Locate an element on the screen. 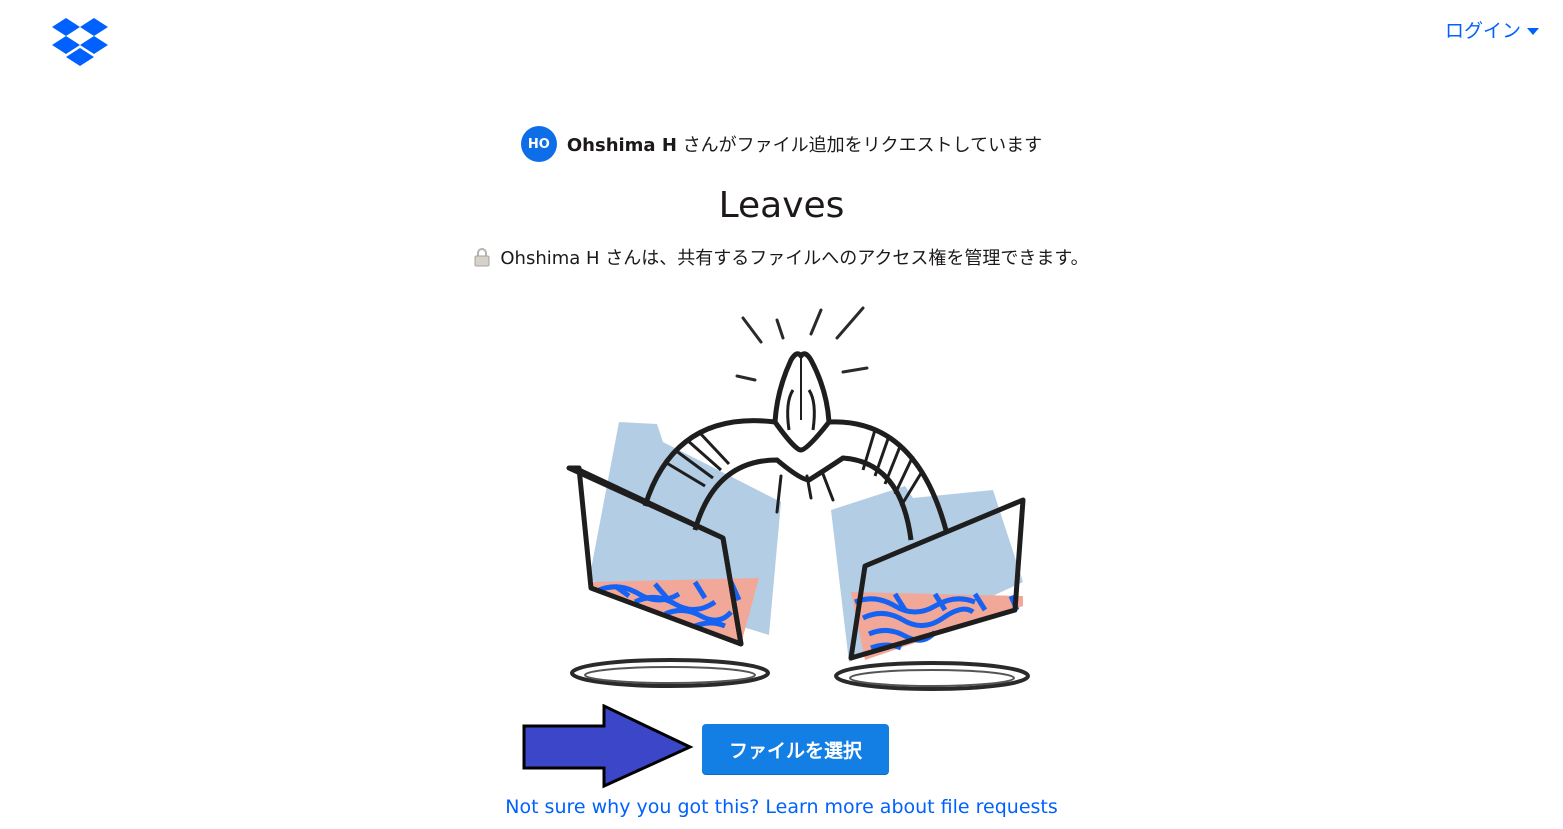  pointer-arrow-icon is located at coordinates (608, 746).